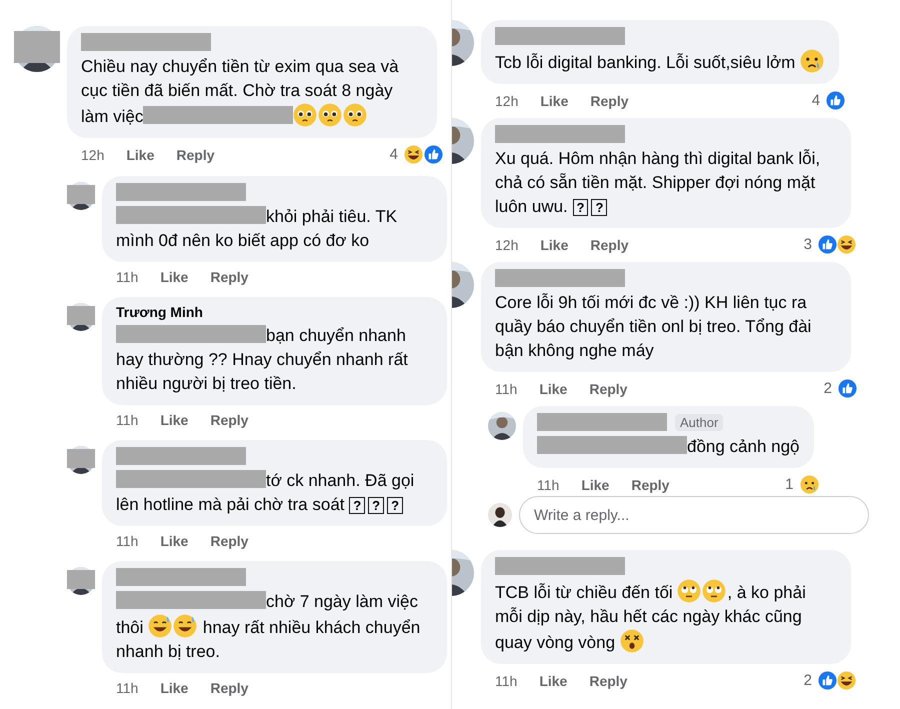 This screenshot has width=900, height=709. I want to click on crying-reaction-icon, so click(809, 484).